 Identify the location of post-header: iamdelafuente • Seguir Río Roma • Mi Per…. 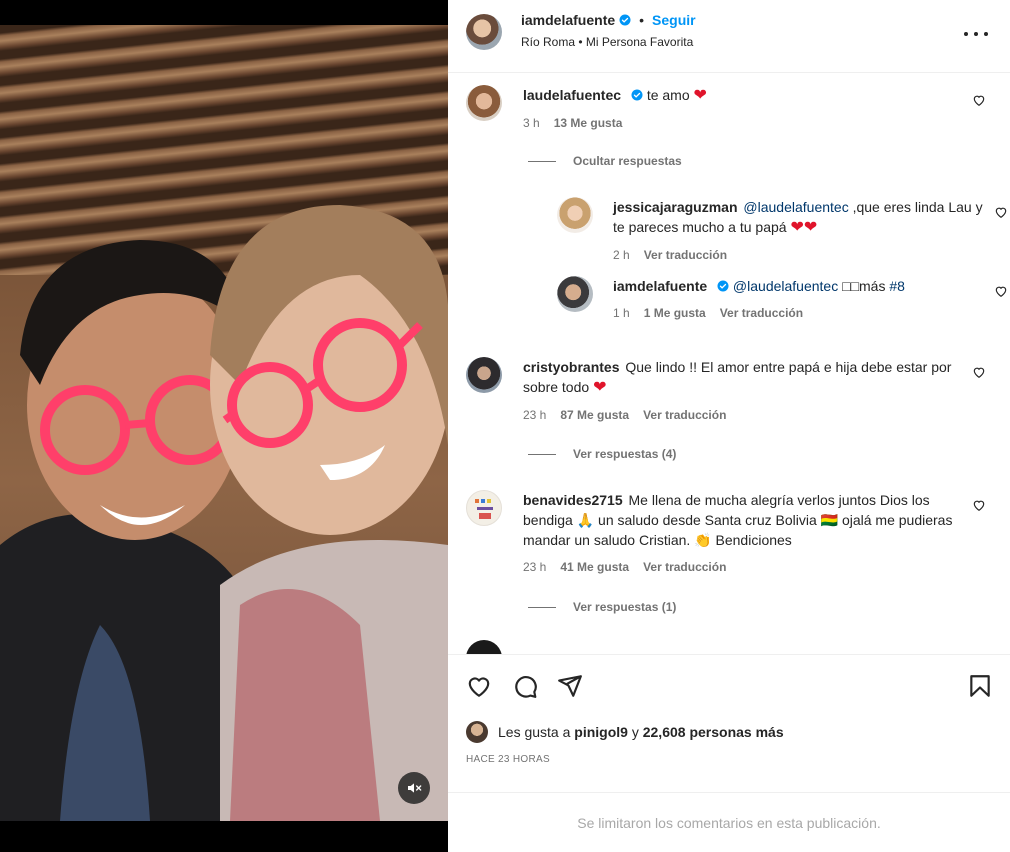
(729, 36).